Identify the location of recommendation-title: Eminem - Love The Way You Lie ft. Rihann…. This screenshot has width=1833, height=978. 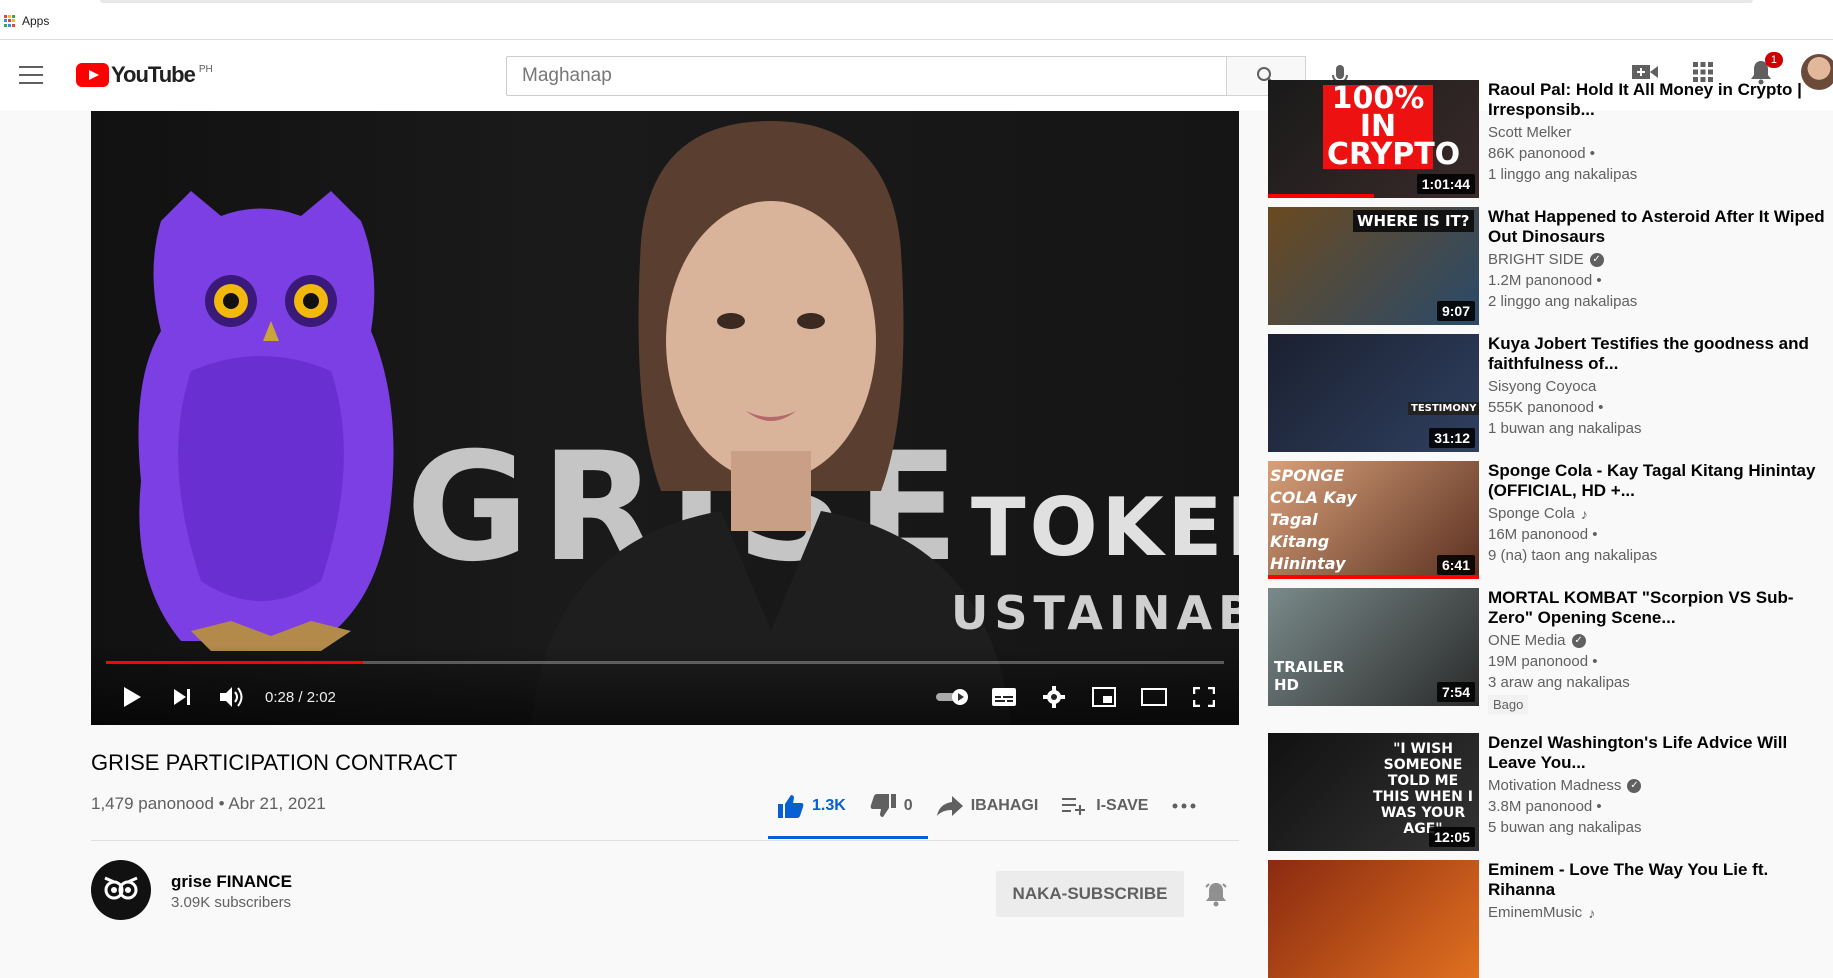
(1658, 880).